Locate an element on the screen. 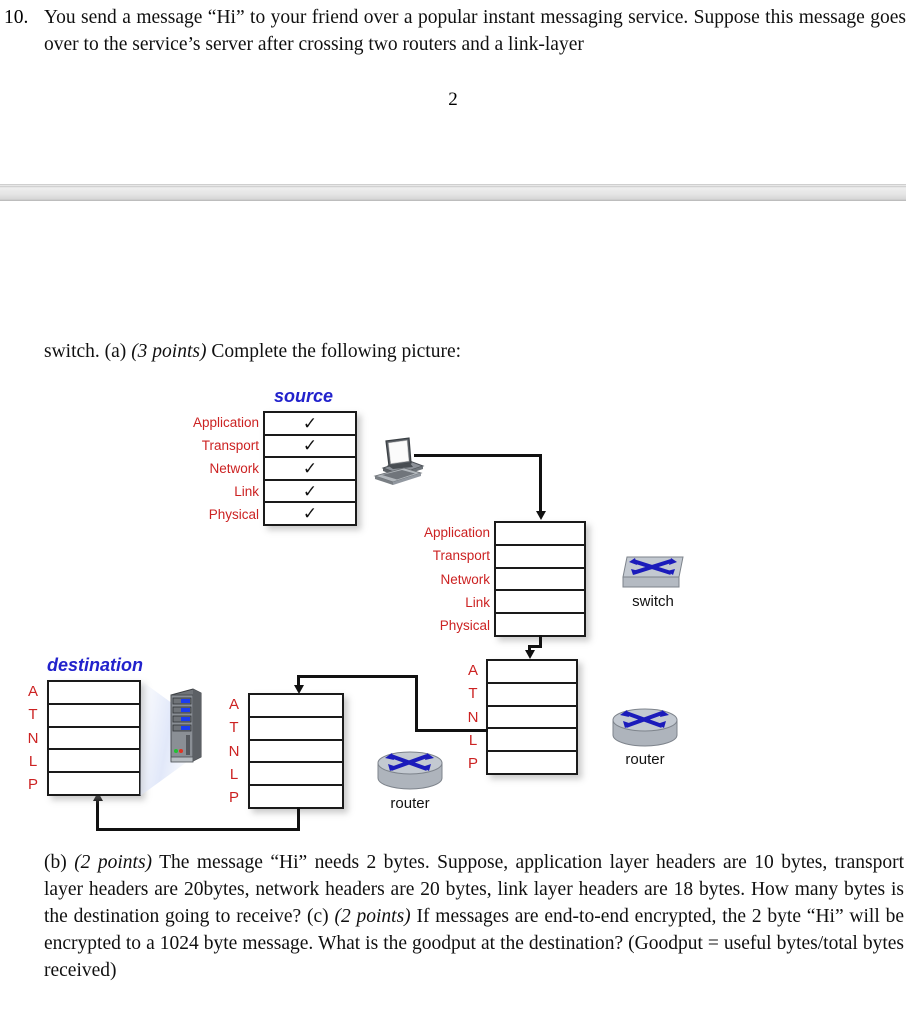  part-c-label: (c) is located at coordinates (320, 916).